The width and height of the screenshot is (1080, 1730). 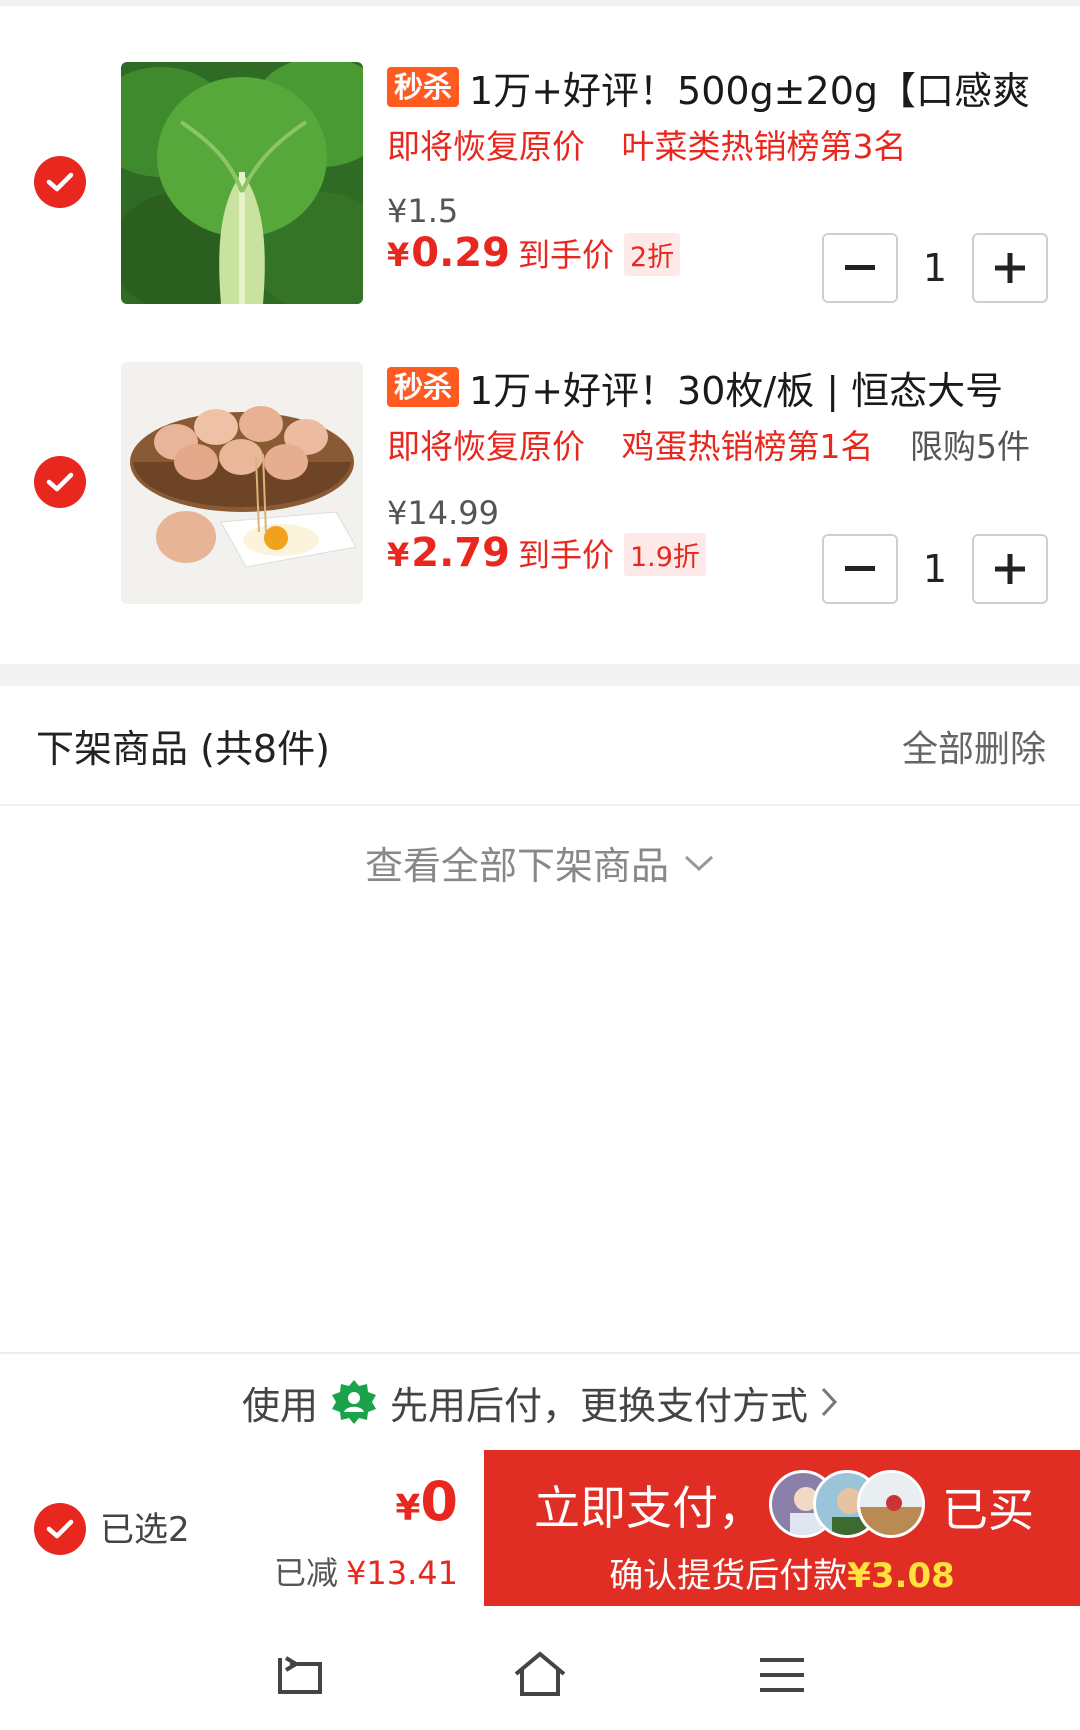 What do you see at coordinates (540, 1675) in the screenshot?
I see `home-icon` at bounding box center [540, 1675].